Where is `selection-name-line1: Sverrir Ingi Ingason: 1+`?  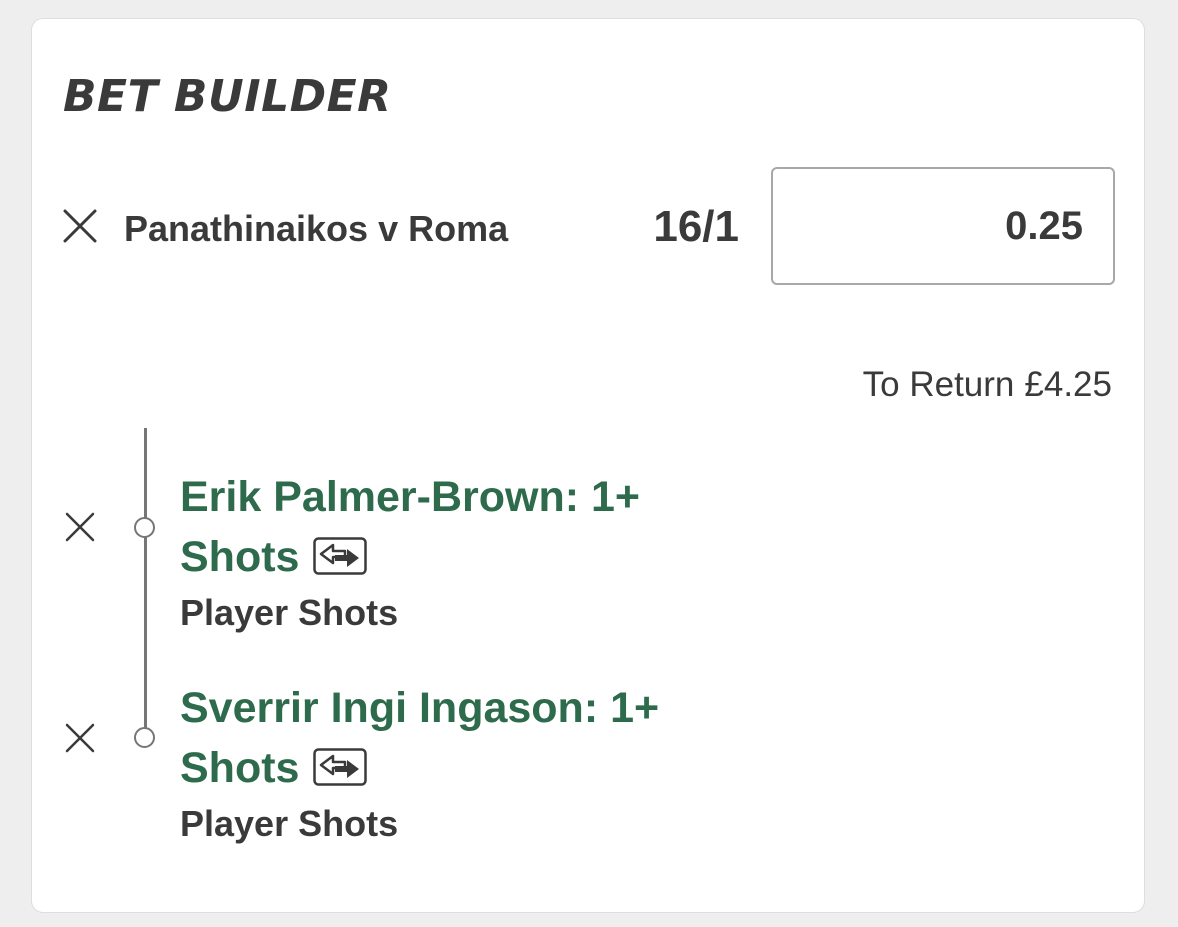 selection-name-line1: Sverrir Ingi Ingason: 1+ is located at coordinates (420, 708).